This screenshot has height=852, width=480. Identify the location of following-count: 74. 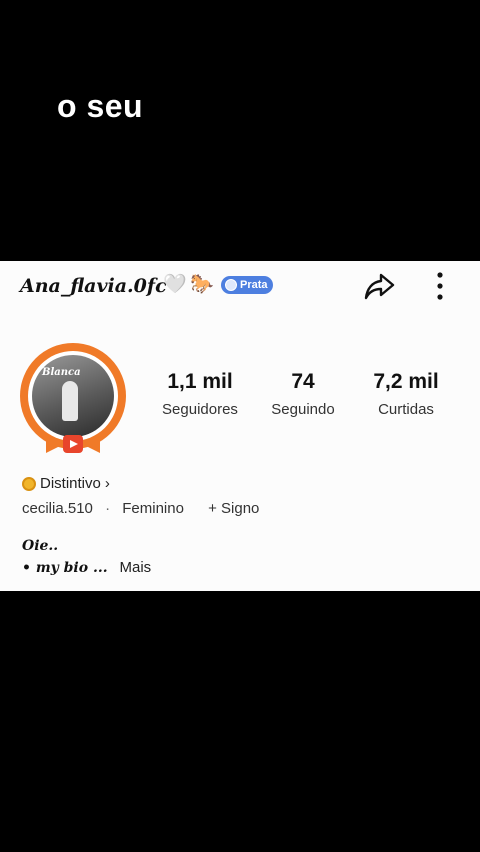
(303, 381).